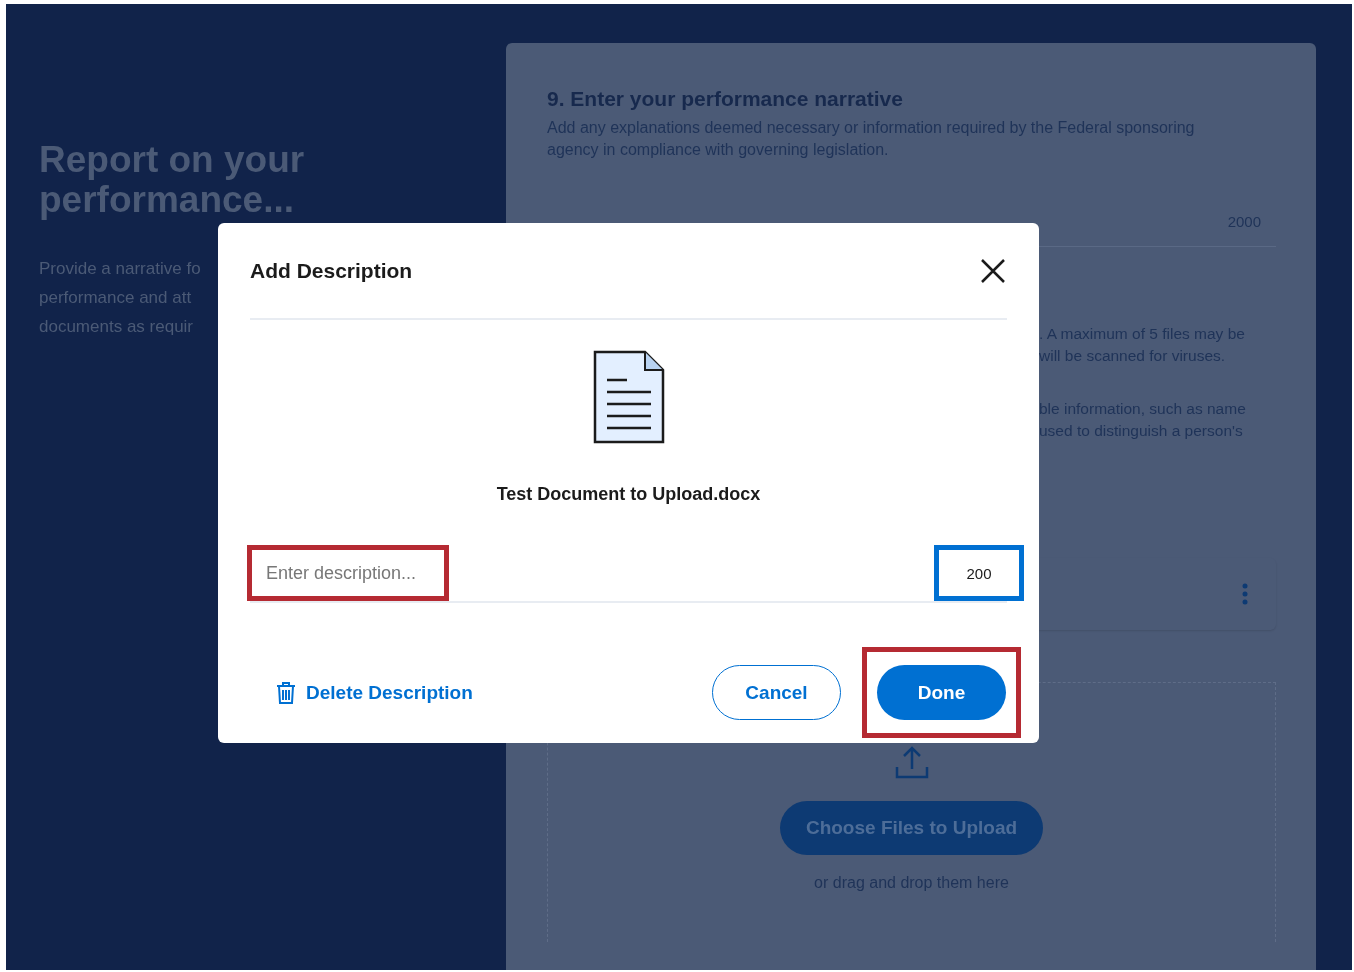 The image size is (1354, 972). I want to click on trash-icon, so click(286, 692).